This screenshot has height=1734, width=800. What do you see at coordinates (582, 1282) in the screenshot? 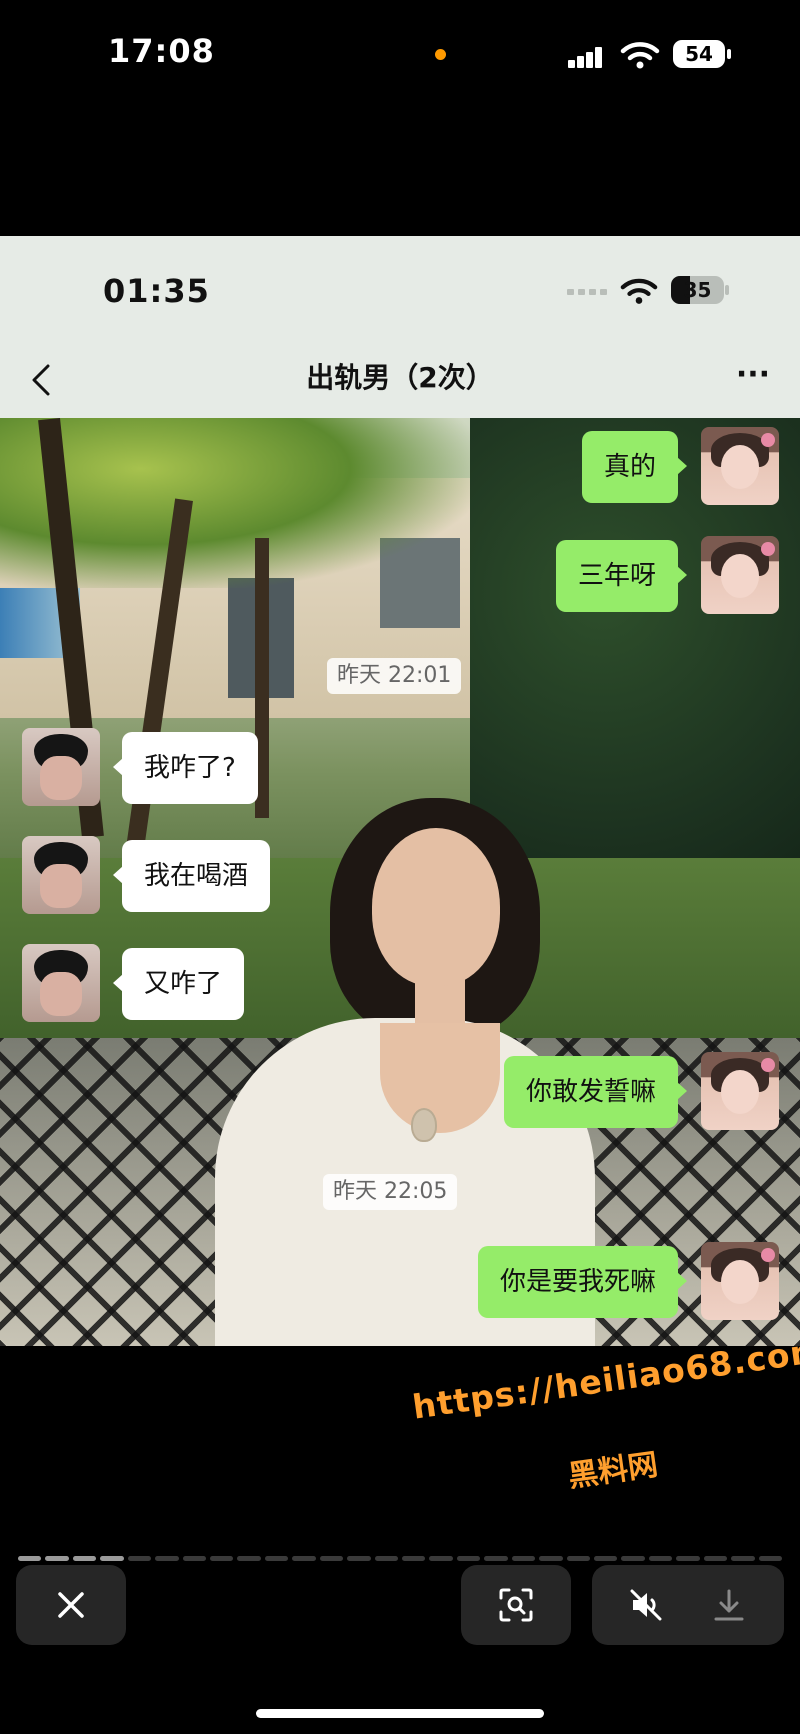
I see `message-bubble-outgoing: 你是要我死嘛` at bounding box center [582, 1282].